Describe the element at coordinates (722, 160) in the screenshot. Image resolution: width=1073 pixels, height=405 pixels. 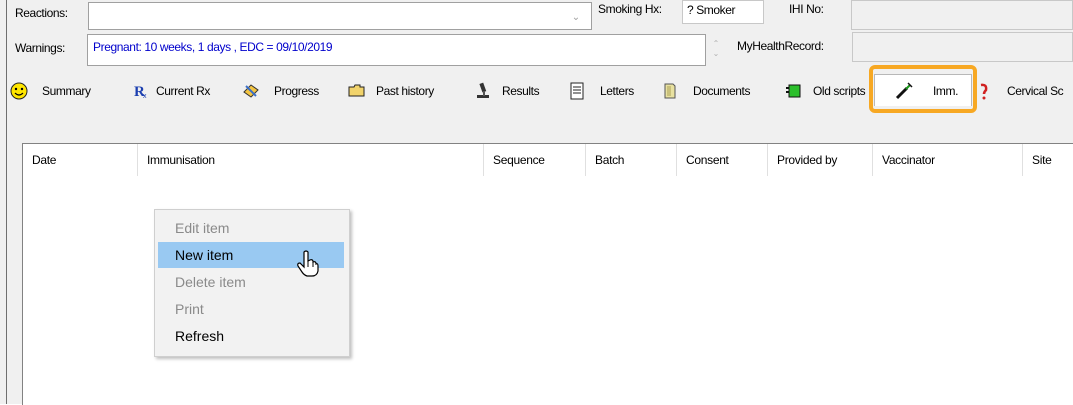
I see `column-header-consent: Consent` at that location.